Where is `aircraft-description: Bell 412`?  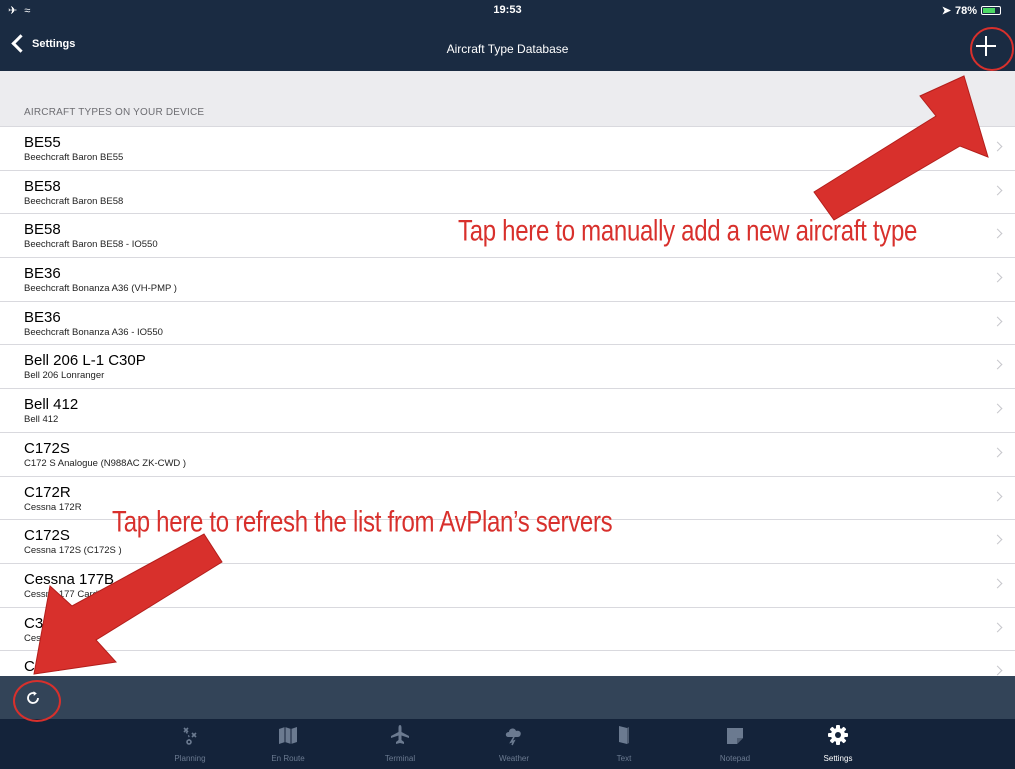
aircraft-description: Bell 412 is located at coordinates (41, 420).